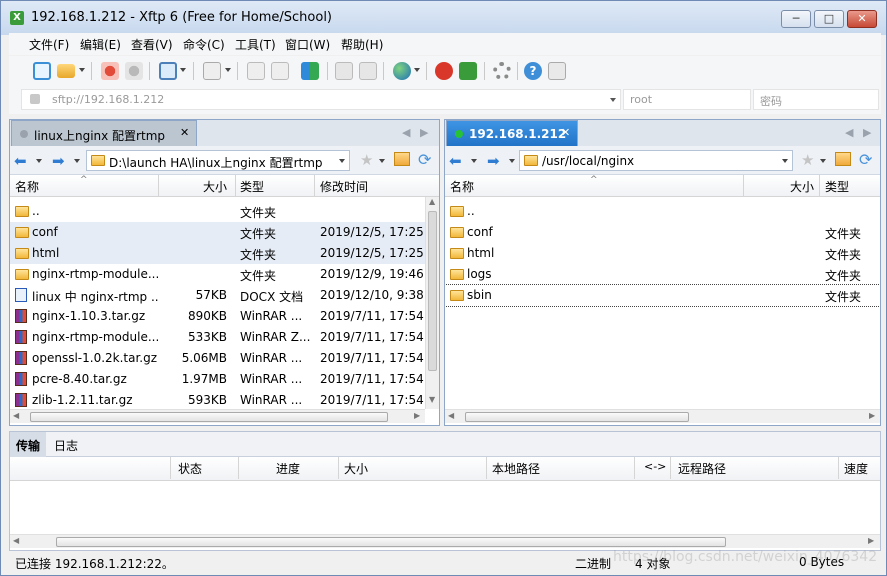 Image resolution: width=887 pixels, height=576 pixels. I want to click on file-row: nginx-rtmp-module... 文件夹 2019/12/9, 19:46, so click(217, 274).